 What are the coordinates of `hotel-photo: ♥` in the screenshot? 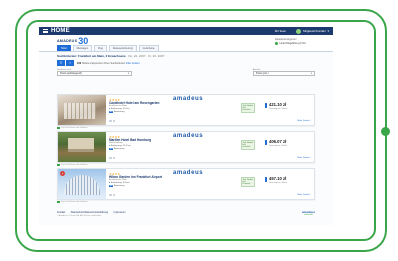 It's located at (82, 184).